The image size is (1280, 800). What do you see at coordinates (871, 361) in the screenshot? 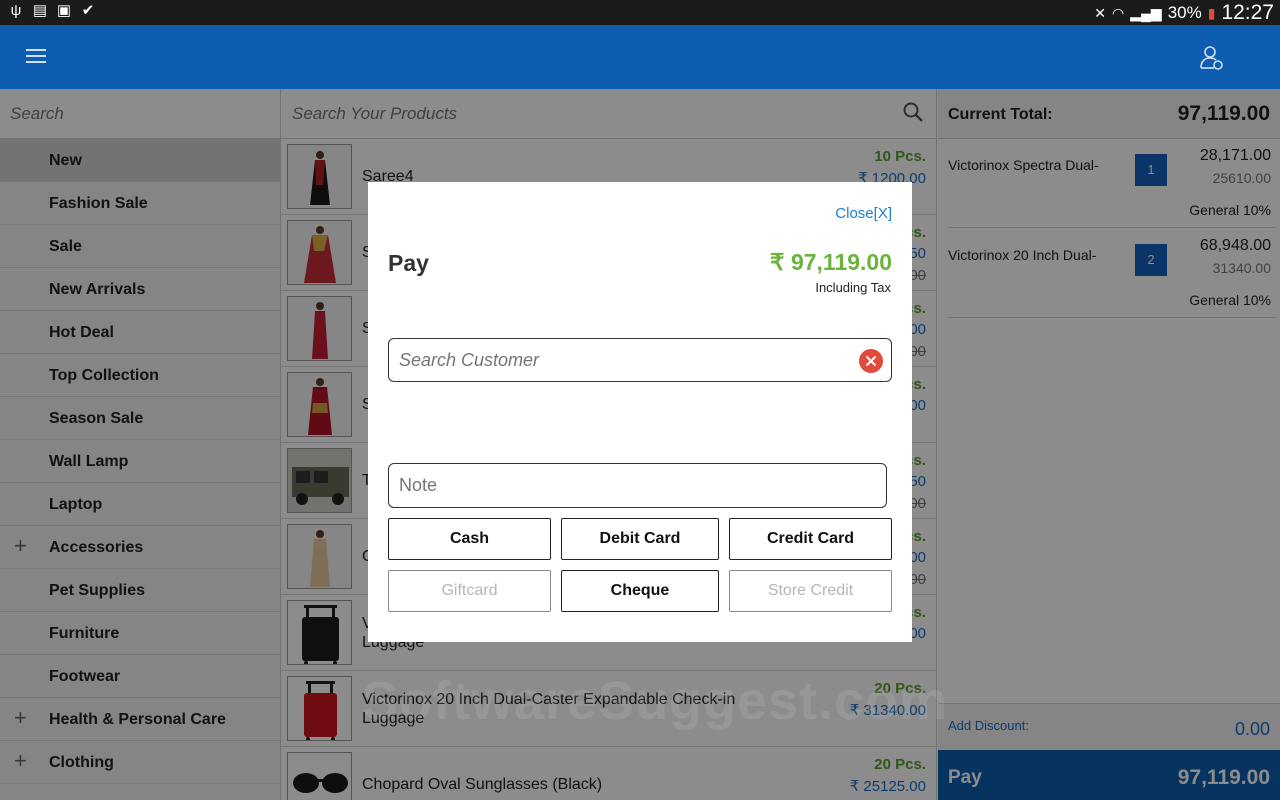
I see `clear-icon` at bounding box center [871, 361].